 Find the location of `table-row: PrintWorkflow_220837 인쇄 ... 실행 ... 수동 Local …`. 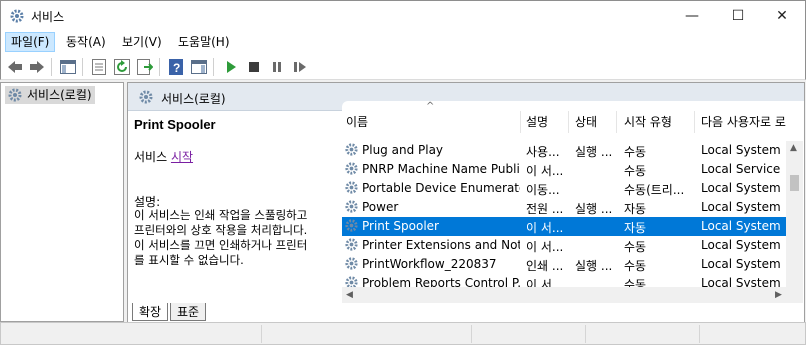

table-row: PrintWorkflow_220837 인쇄 ... 실행 ... 수동 Local … is located at coordinates (564, 264).